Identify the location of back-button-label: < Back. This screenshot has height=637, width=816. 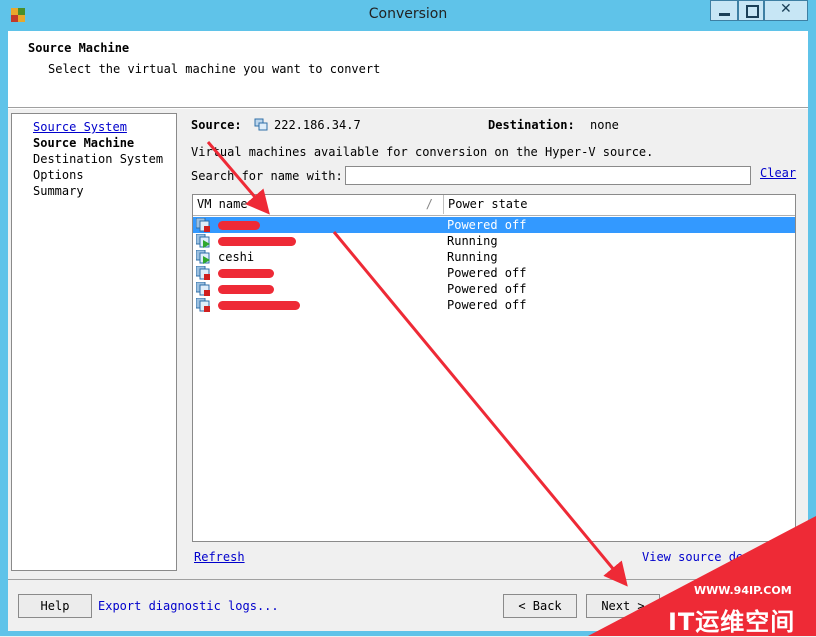
(540, 606).